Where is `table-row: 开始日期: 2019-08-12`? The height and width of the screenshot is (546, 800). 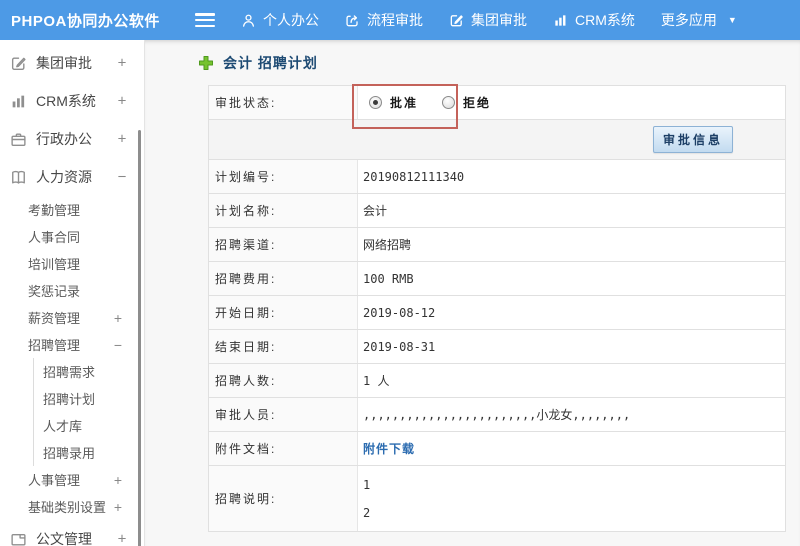 table-row: 开始日期: 2019-08-12 is located at coordinates (497, 313).